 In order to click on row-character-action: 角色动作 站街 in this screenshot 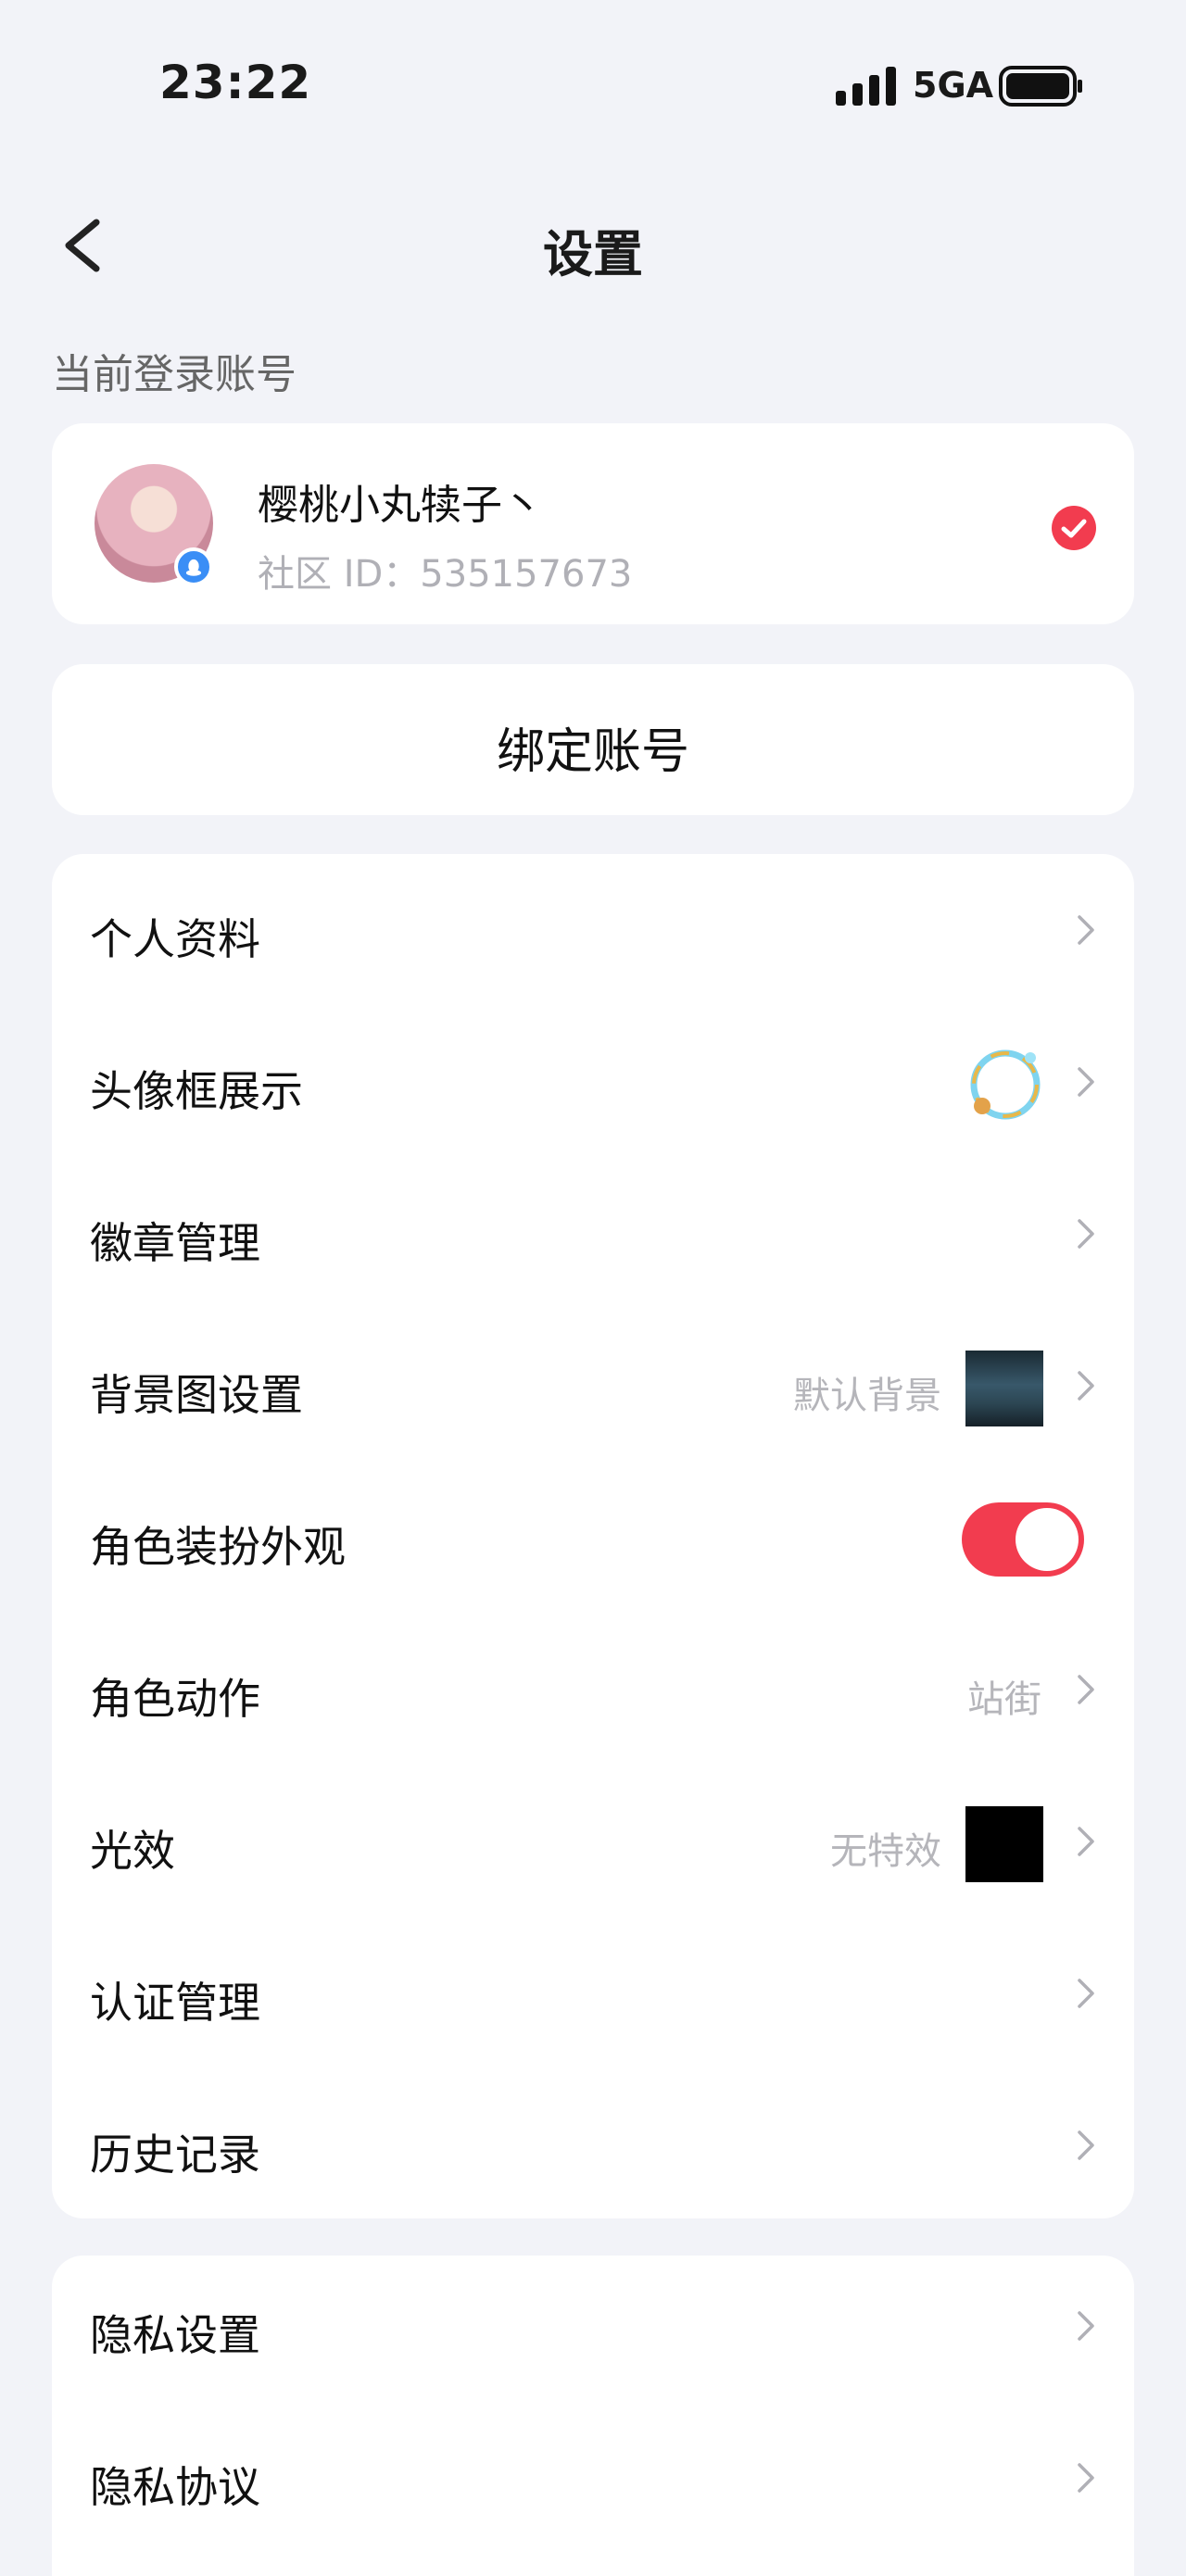, I will do `click(593, 1690)`.